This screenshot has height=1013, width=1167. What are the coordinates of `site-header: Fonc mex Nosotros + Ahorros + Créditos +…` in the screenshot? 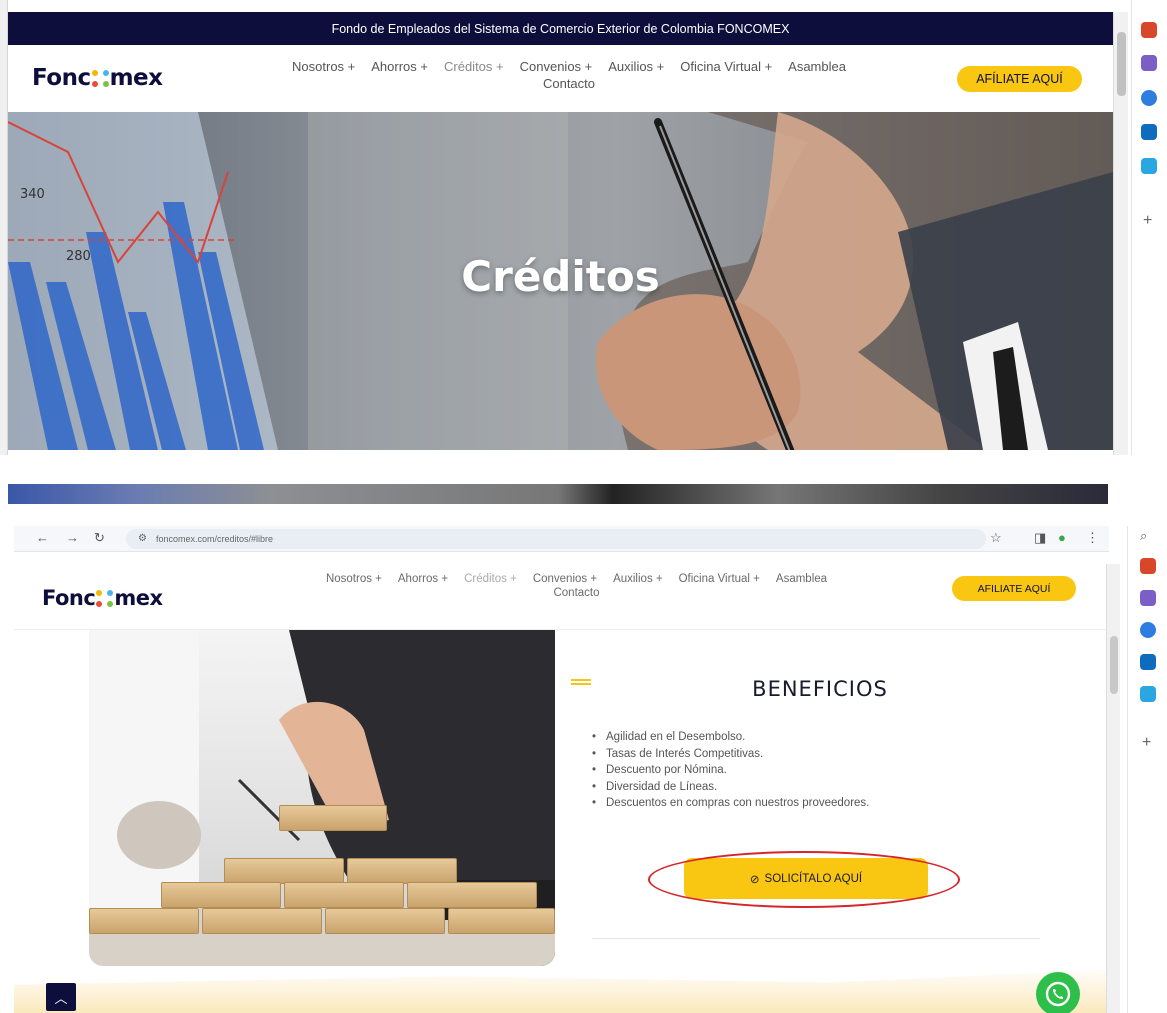 It's located at (560, 78).